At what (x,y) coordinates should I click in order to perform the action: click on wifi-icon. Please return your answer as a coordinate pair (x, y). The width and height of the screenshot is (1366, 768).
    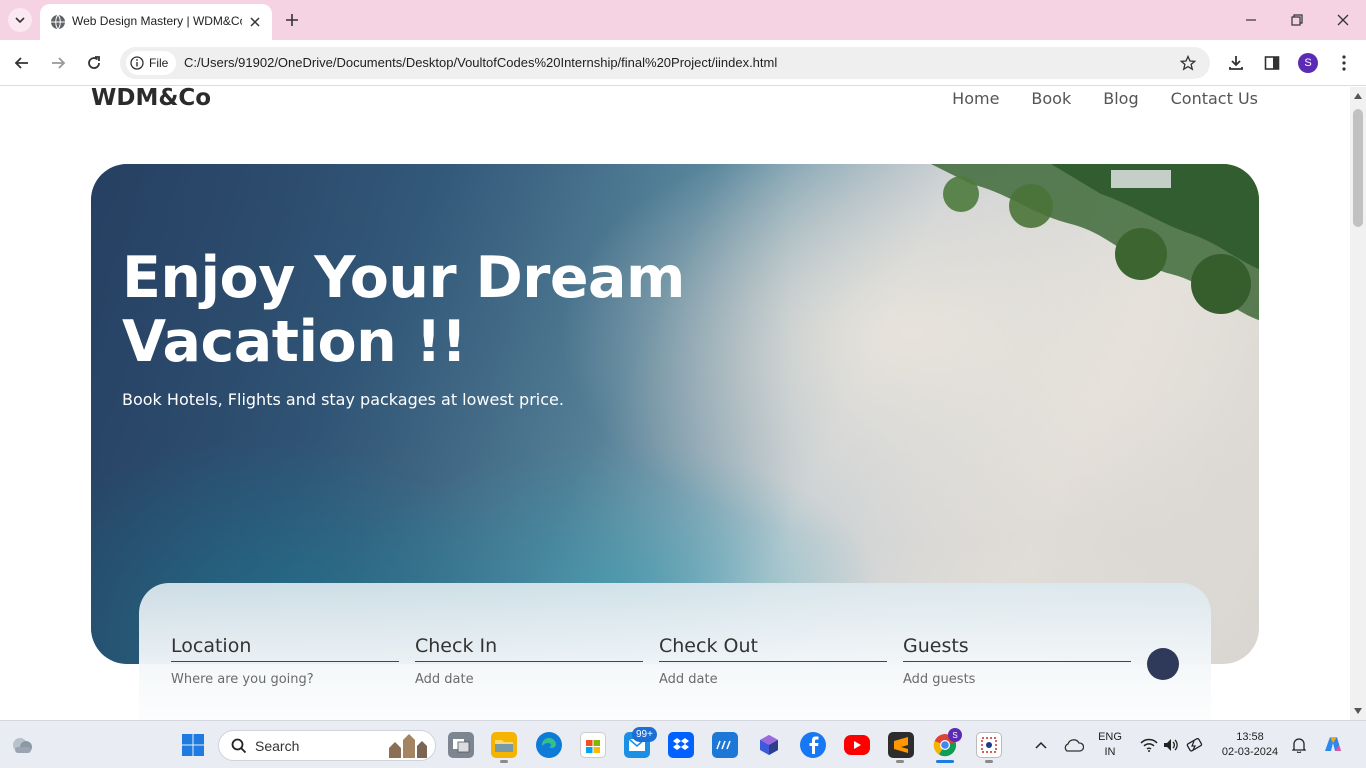
    Looking at the image, I should click on (1149, 745).